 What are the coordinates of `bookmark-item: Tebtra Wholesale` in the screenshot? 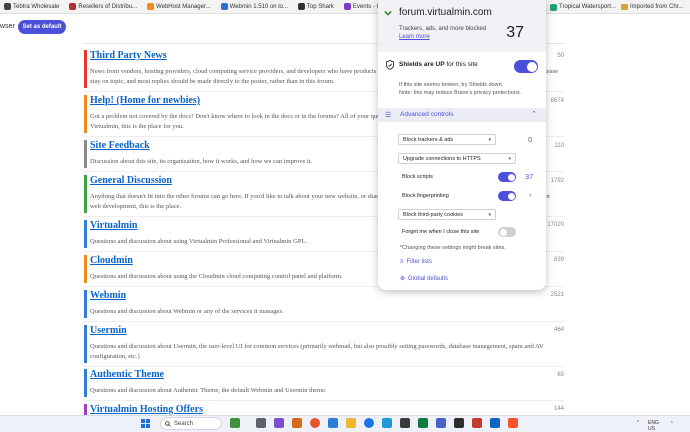 It's located at (31, 6).